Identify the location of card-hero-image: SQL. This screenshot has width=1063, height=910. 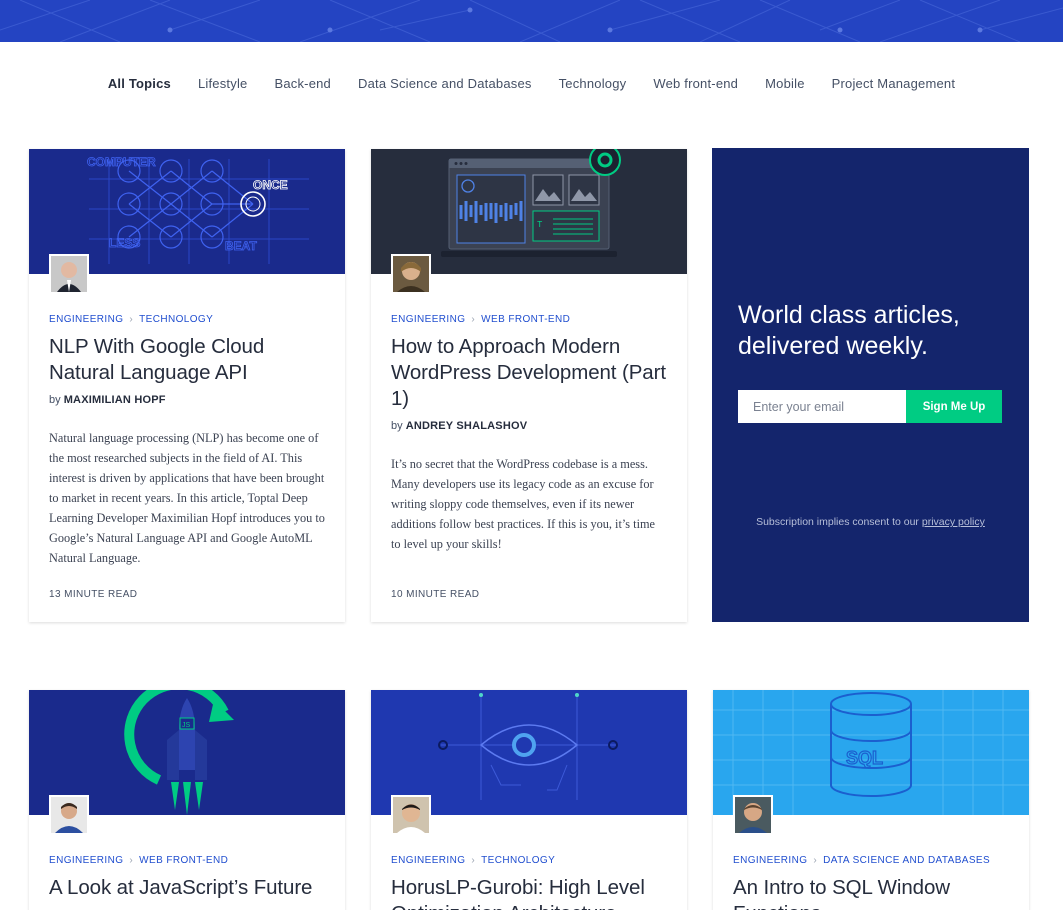
(871, 762).